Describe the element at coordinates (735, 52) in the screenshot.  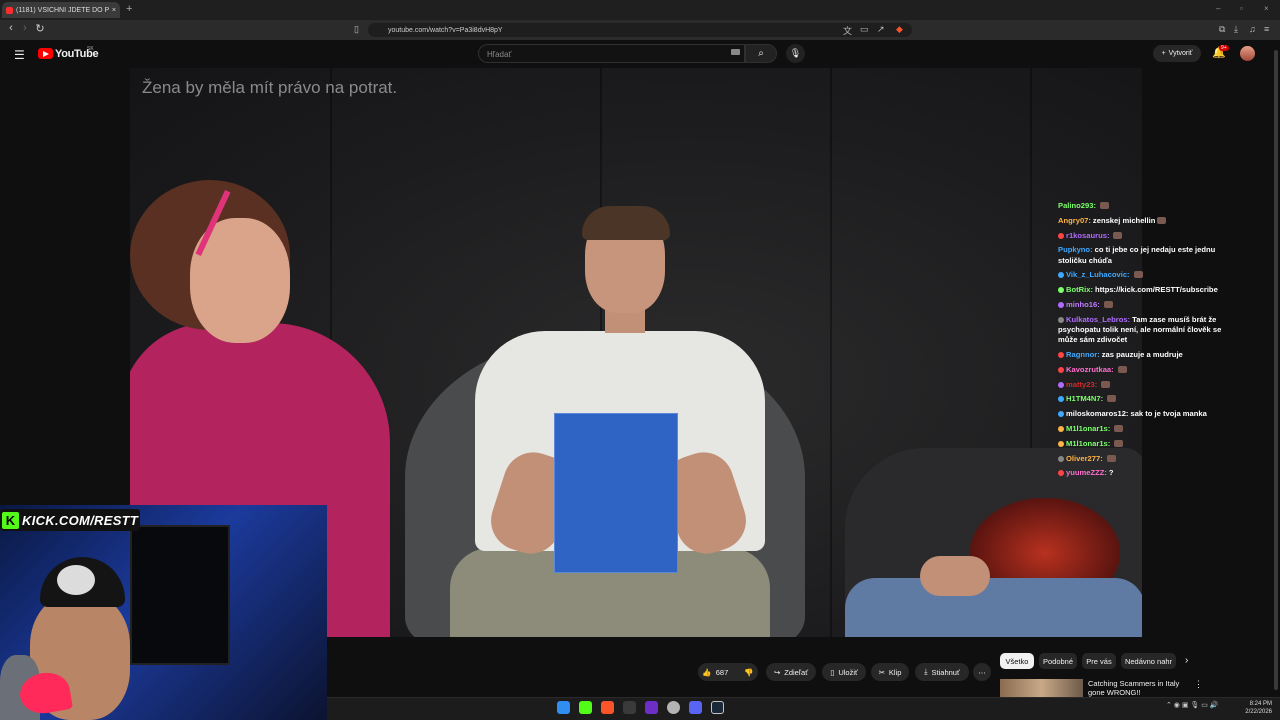
I see `keyboard-icon` at that location.